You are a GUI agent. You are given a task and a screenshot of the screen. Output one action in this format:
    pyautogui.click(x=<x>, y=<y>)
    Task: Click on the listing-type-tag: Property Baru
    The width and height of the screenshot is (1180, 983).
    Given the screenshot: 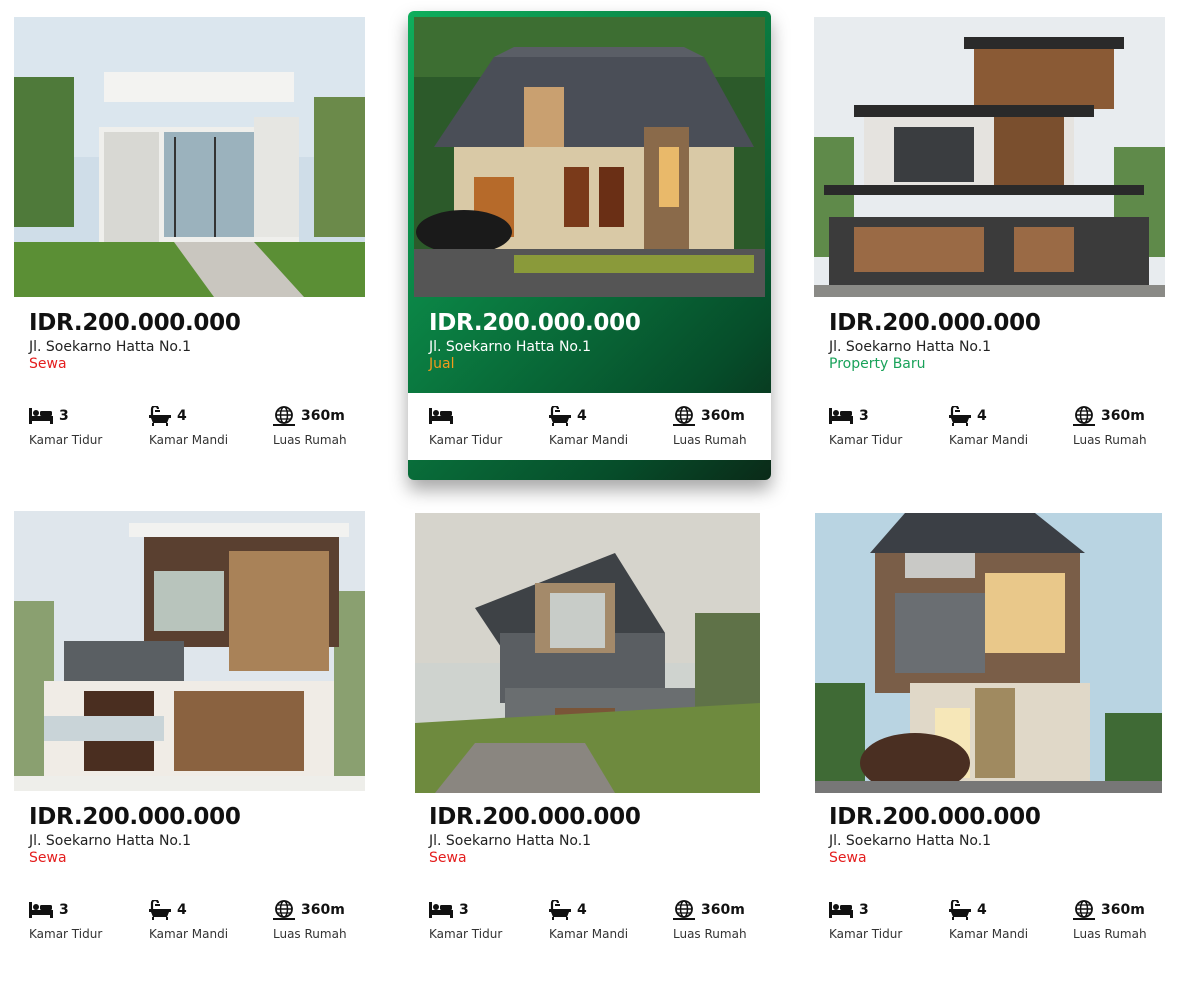 What is the action you would take?
    pyautogui.click(x=877, y=364)
    